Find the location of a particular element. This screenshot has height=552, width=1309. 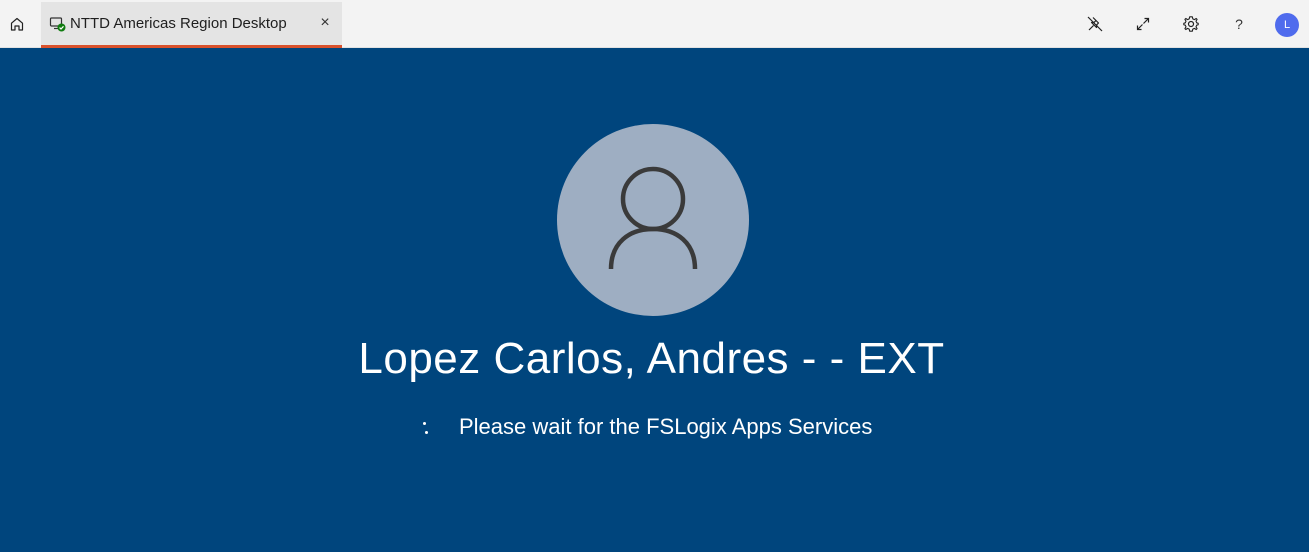

settings-button is located at coordinates (1191, 24).